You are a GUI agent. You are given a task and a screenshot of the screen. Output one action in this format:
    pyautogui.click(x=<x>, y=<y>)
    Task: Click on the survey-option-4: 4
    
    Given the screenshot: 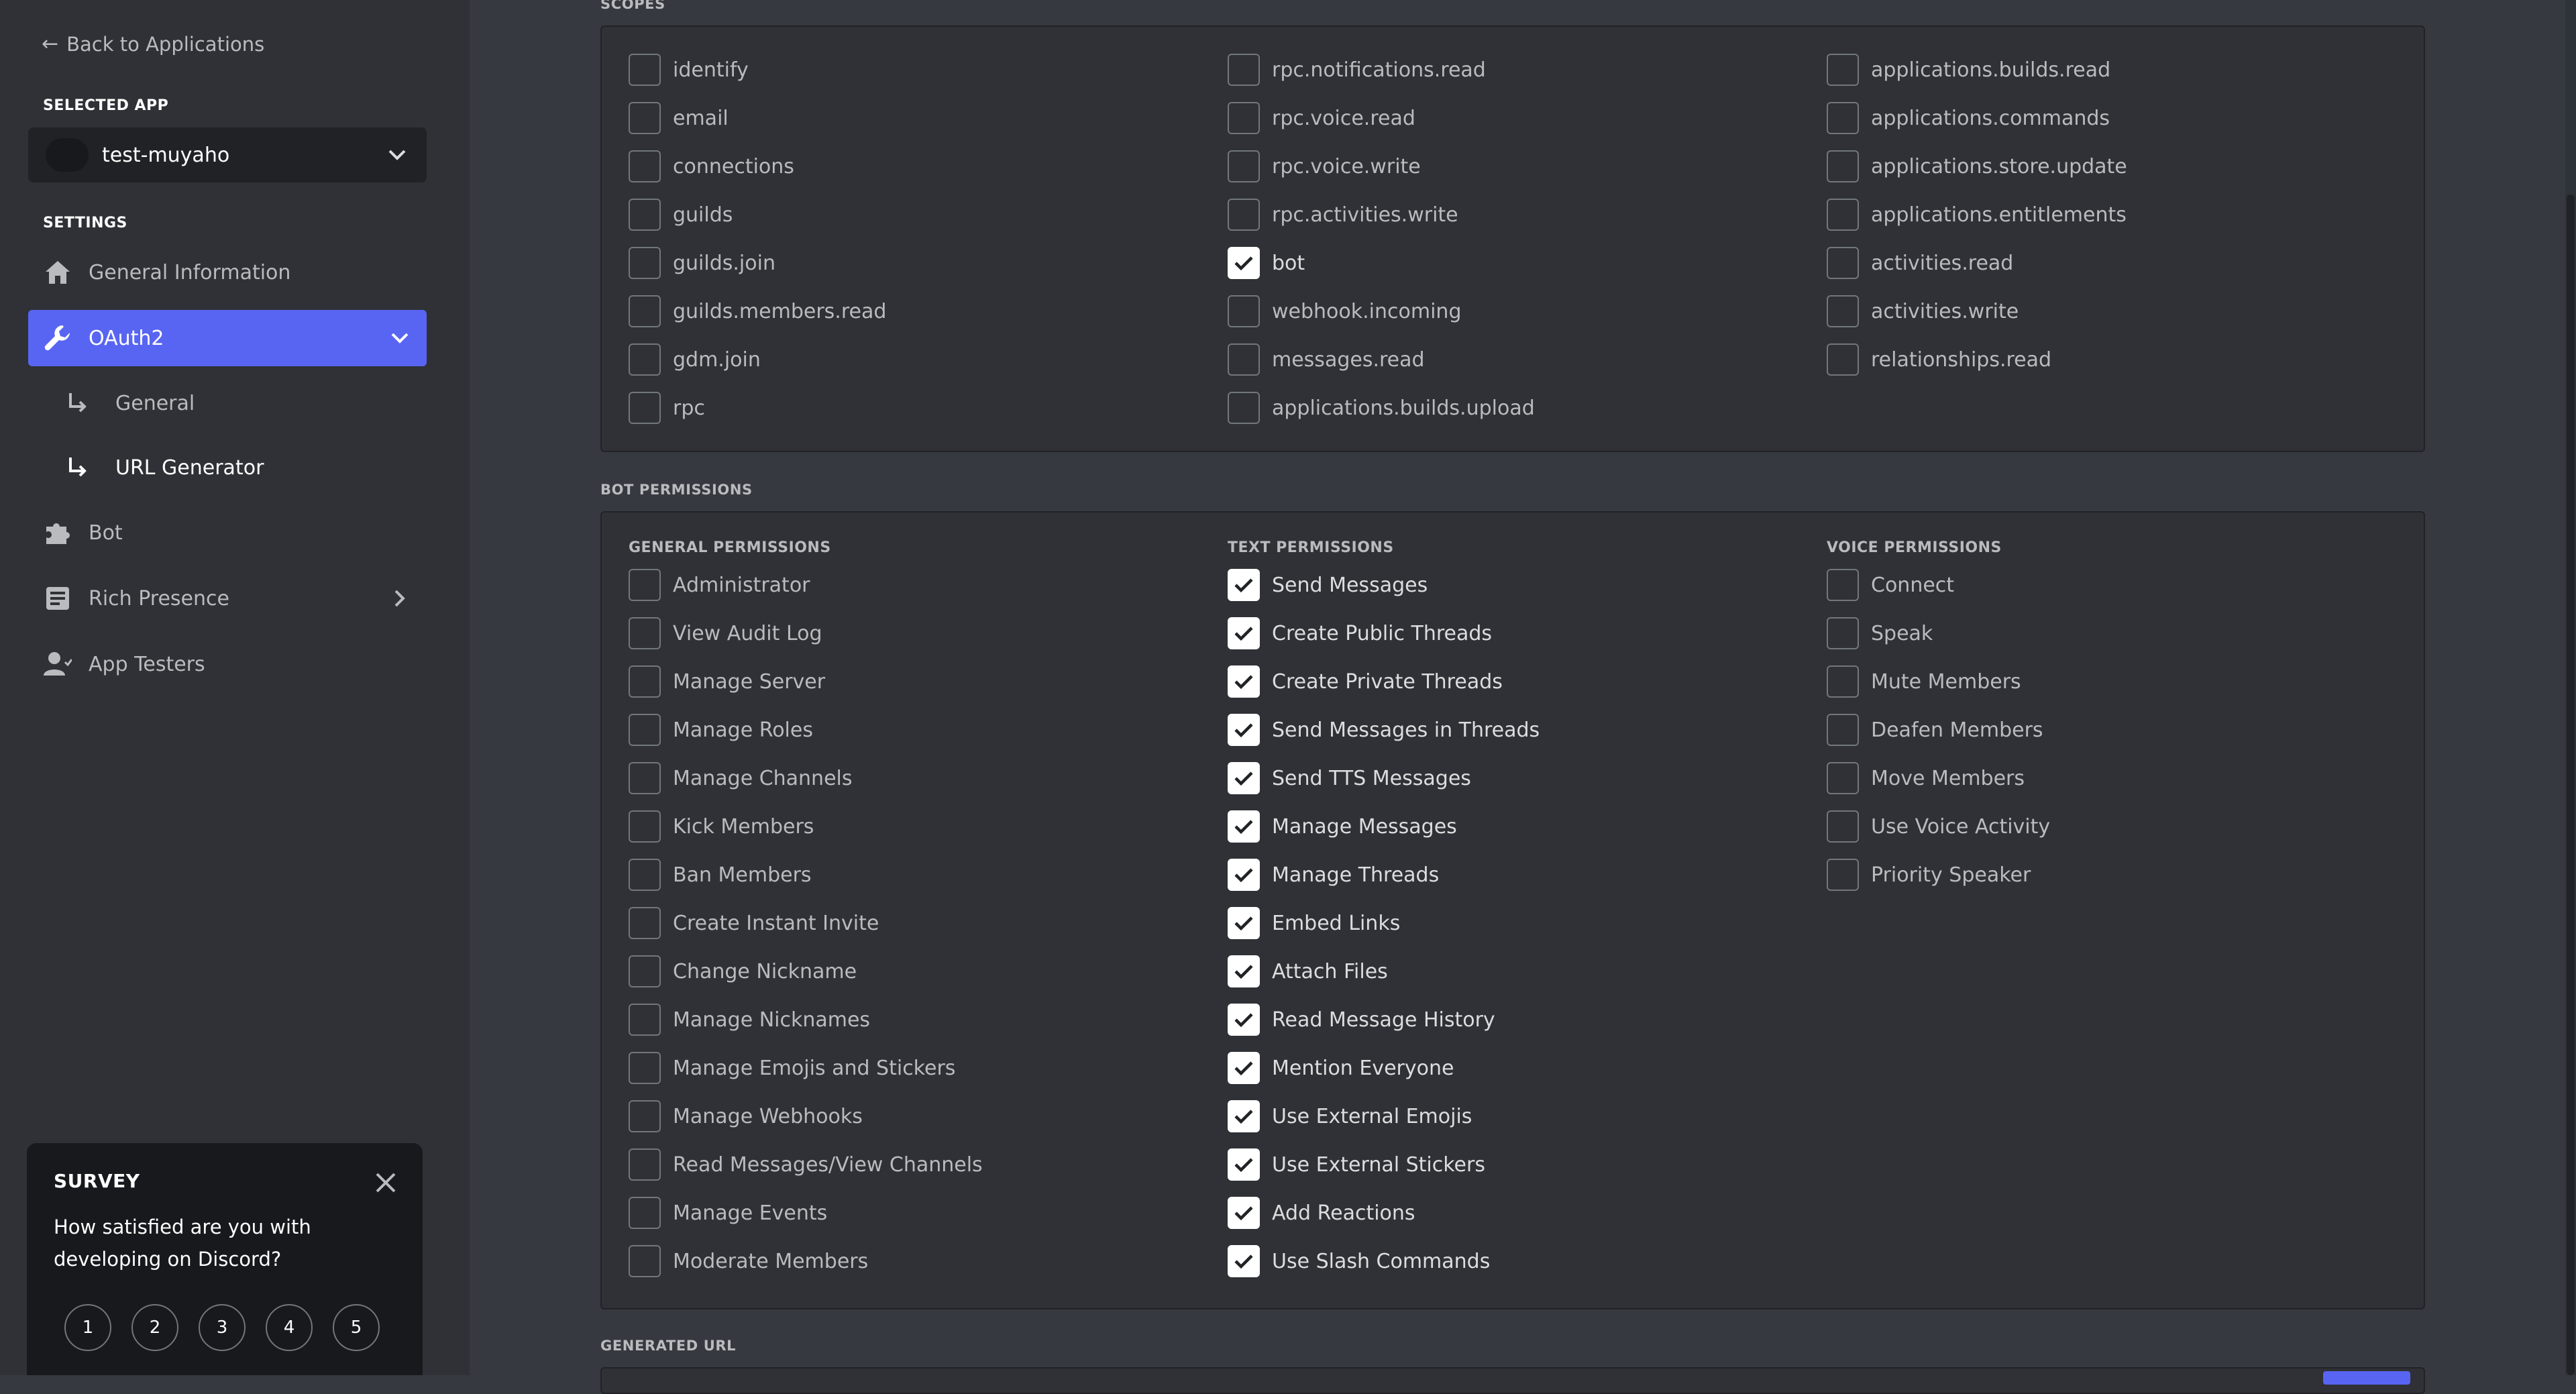 What is the action you would take?
    pyautogui.click(x=289, y=1327)
    